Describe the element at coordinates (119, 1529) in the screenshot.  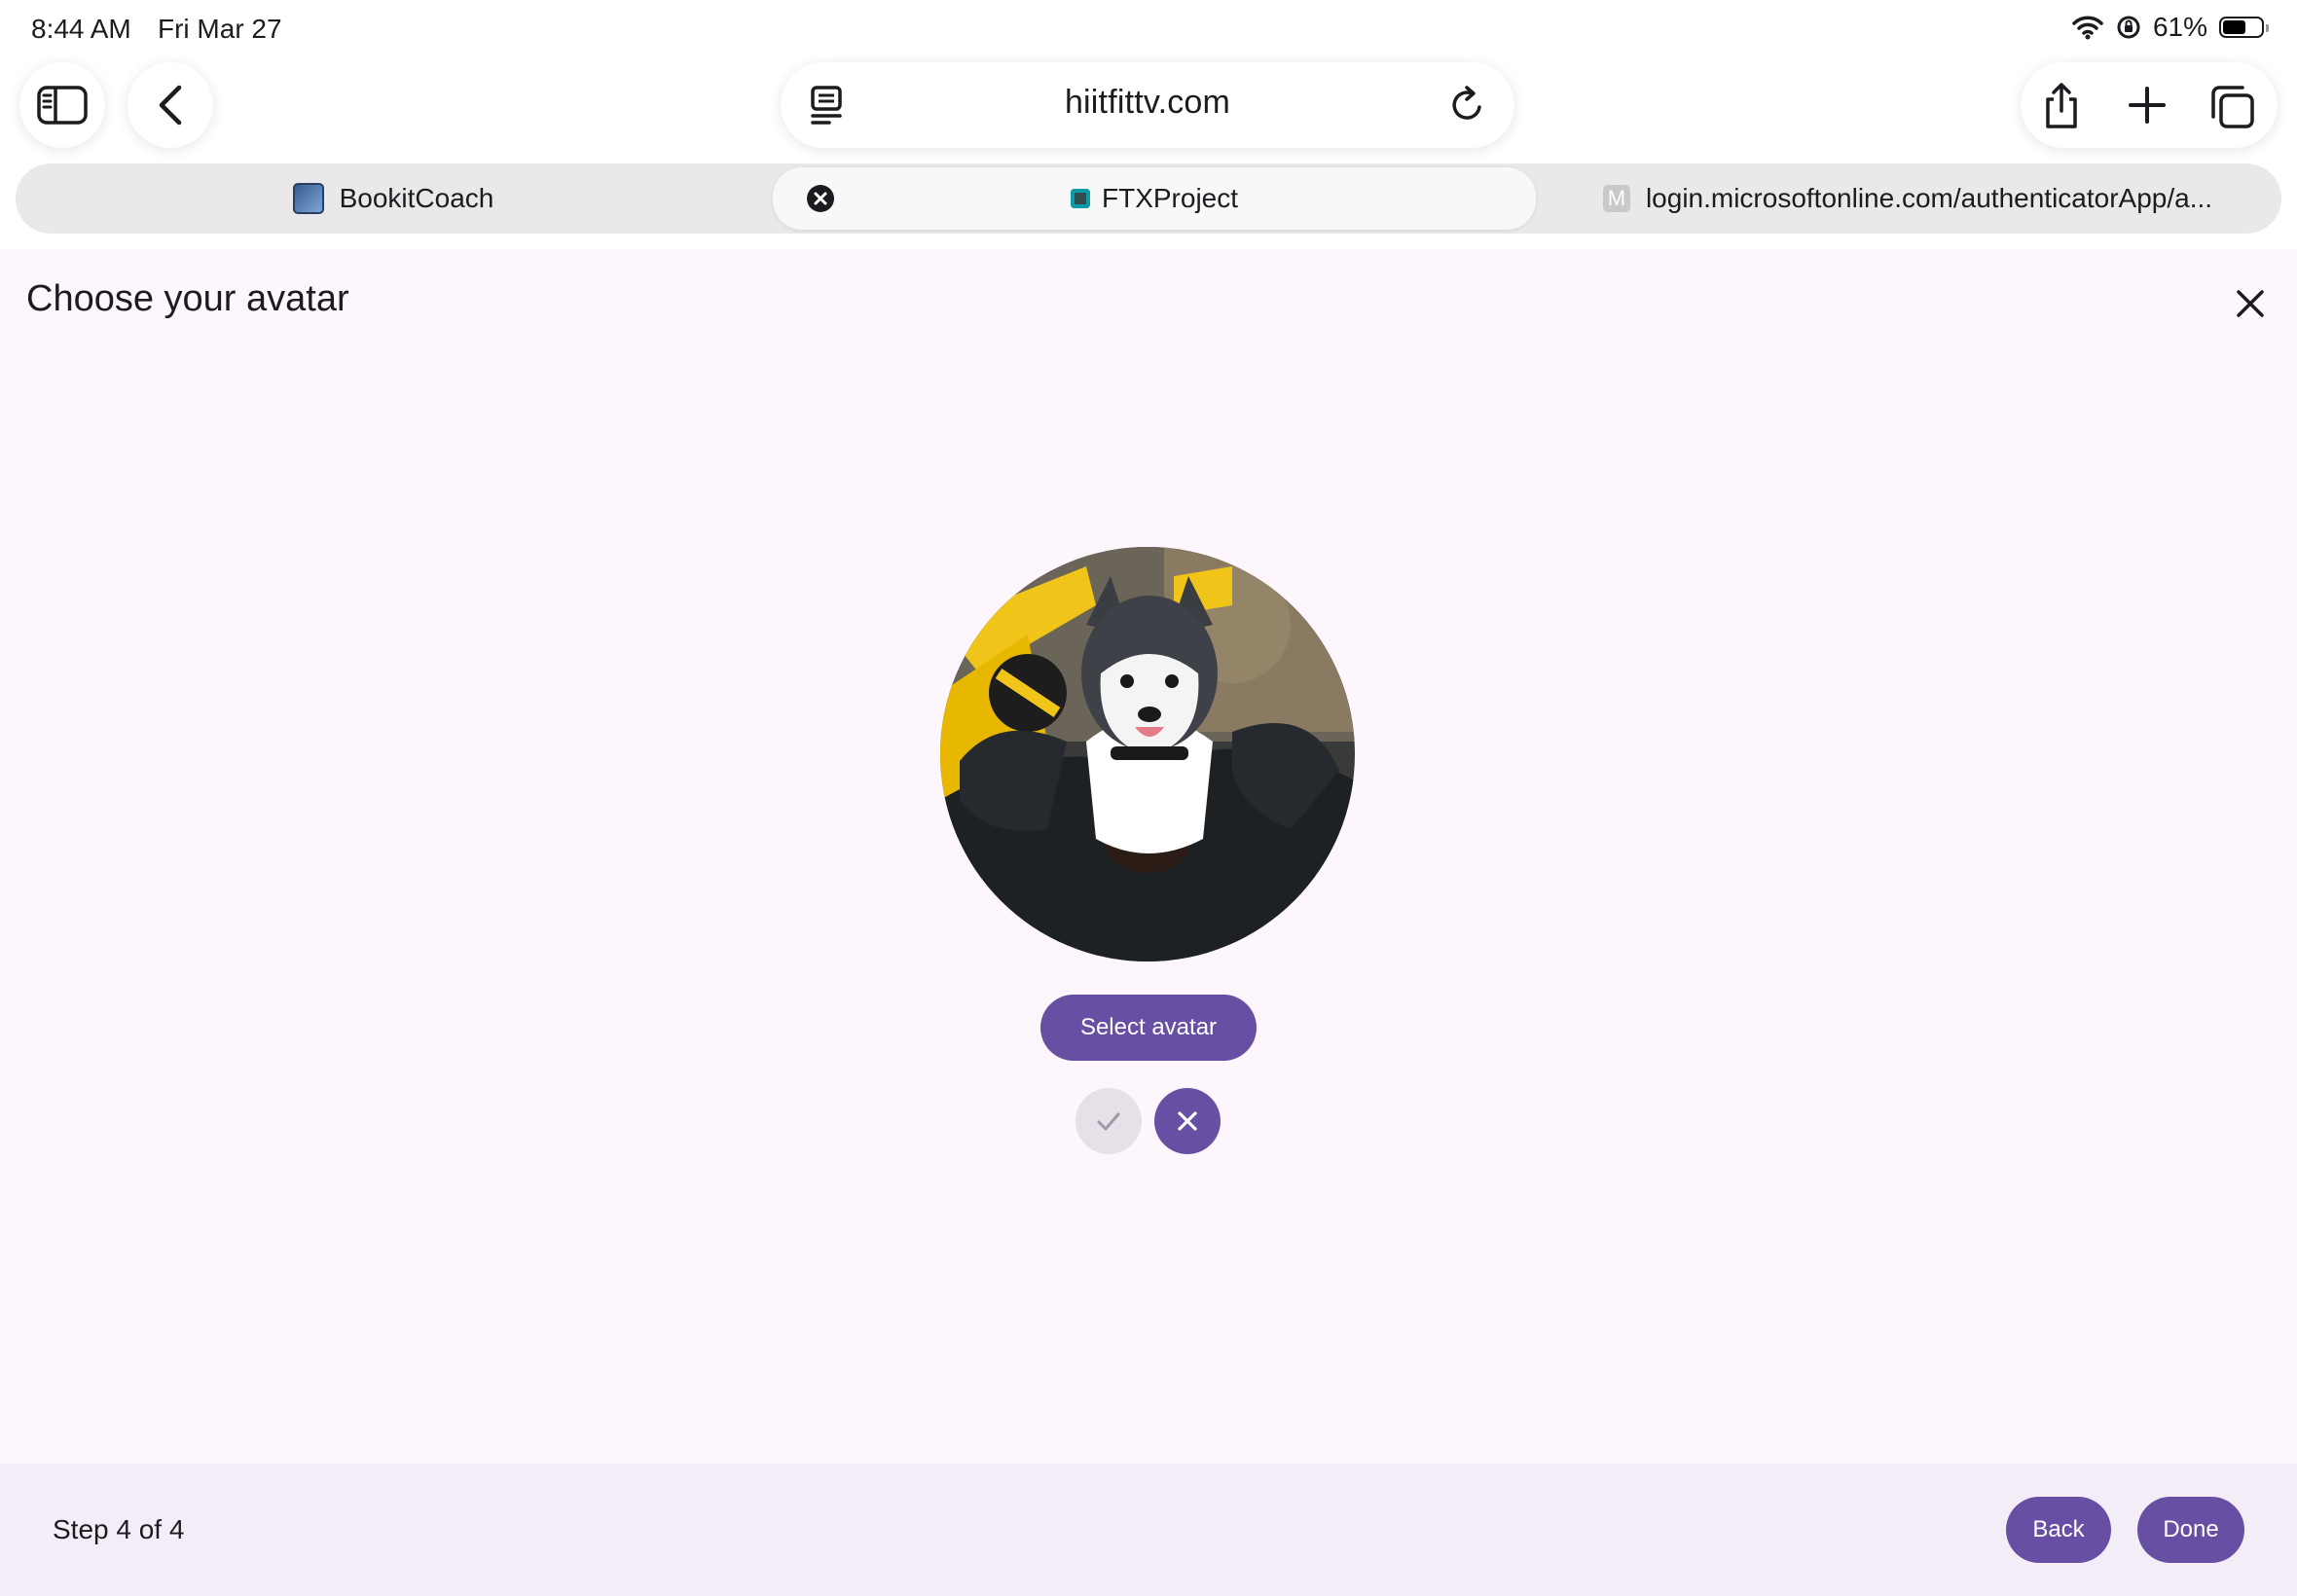
I see `step-indicator: Step 4 of 4` at that location.